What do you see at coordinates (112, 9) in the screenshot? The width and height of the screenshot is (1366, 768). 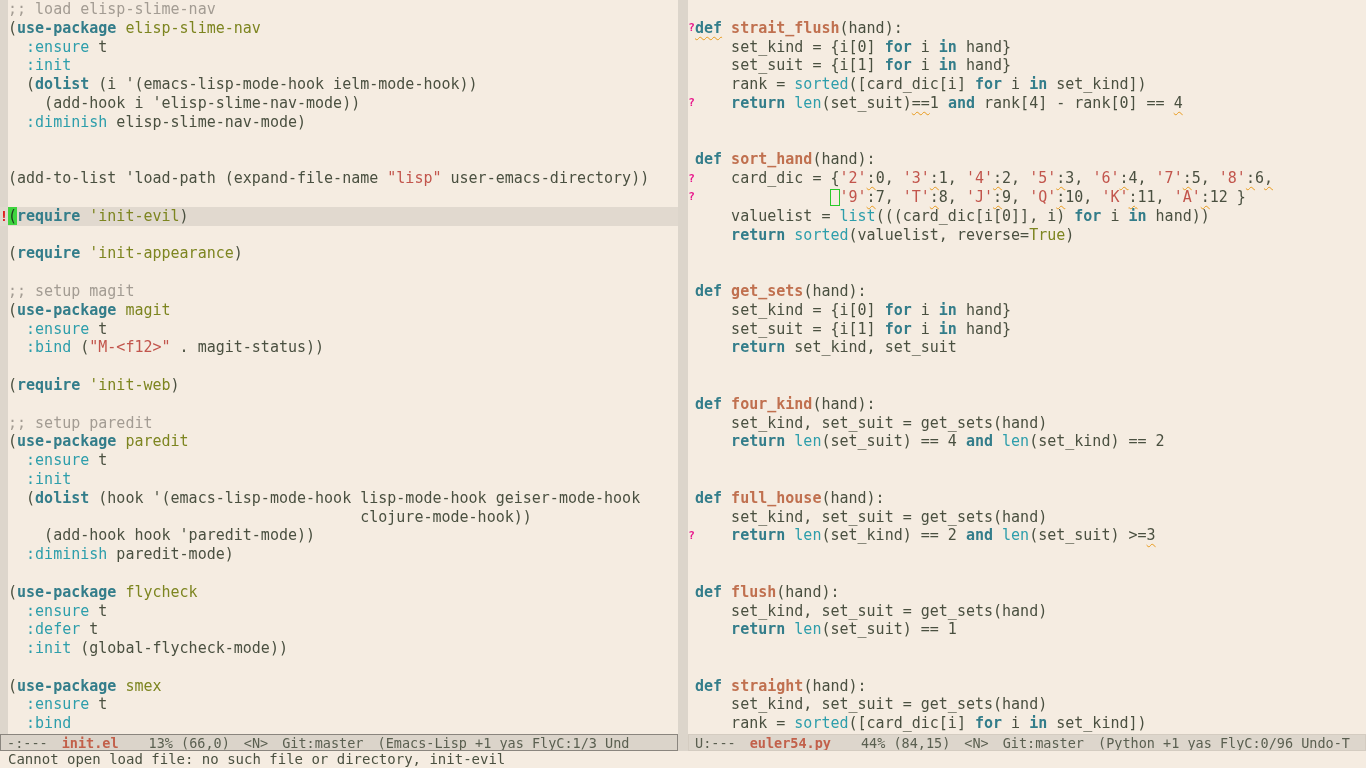 I see `code-line: ;; load elisp-slime-nav` at bounding box center [112, 9].